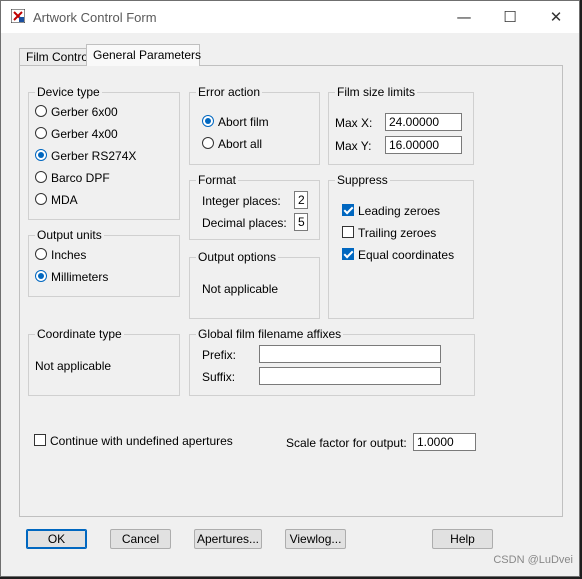  Describe the element at coordinates (140, 539) in the screenshot. I see `cancel-button: Cancel` at that location.